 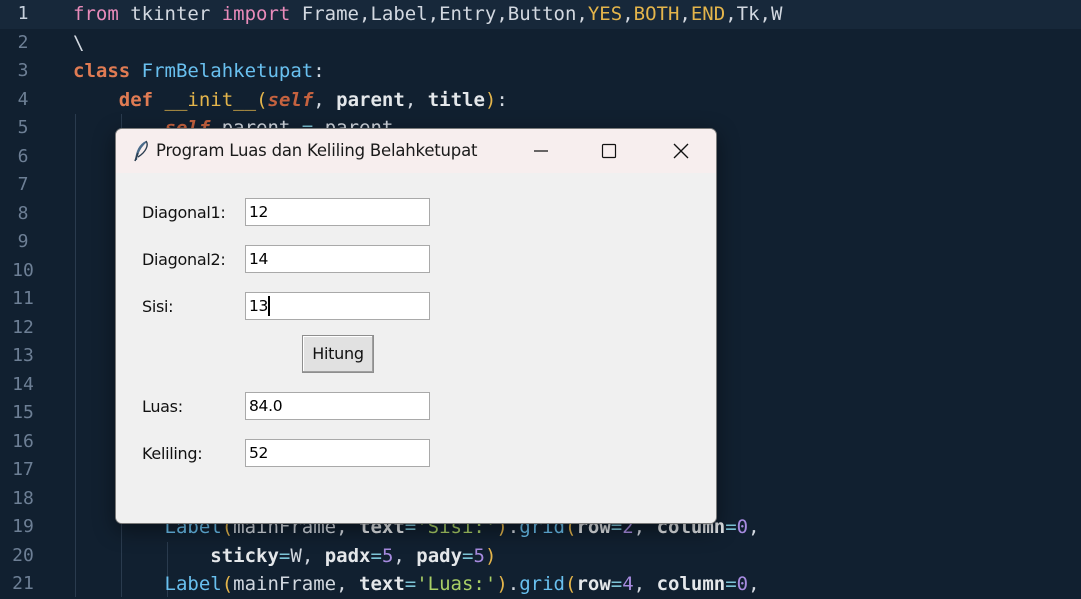 I want to click on code-token: import, so click(x=256, y=14).